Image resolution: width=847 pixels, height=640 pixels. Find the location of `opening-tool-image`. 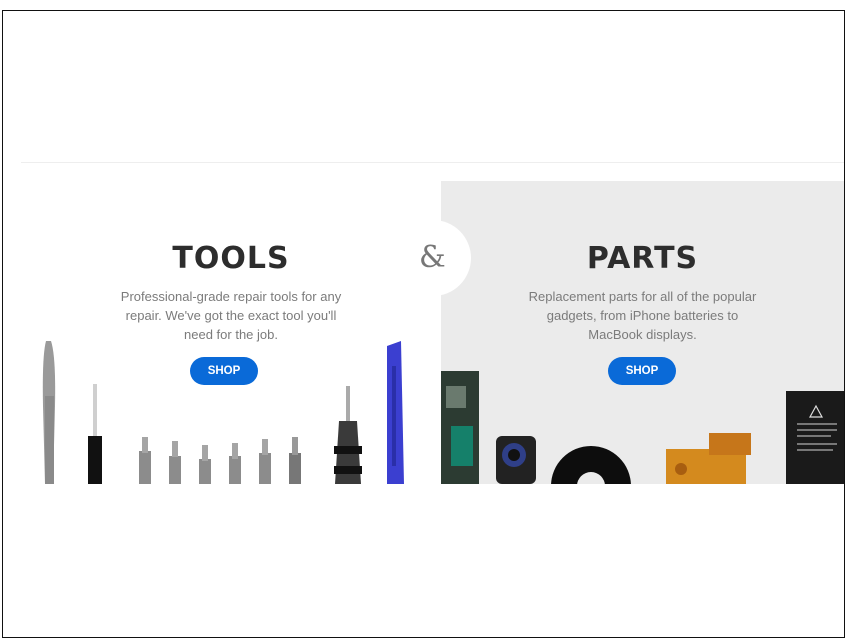

opening-tool-image is located at coordinates (395, 412).